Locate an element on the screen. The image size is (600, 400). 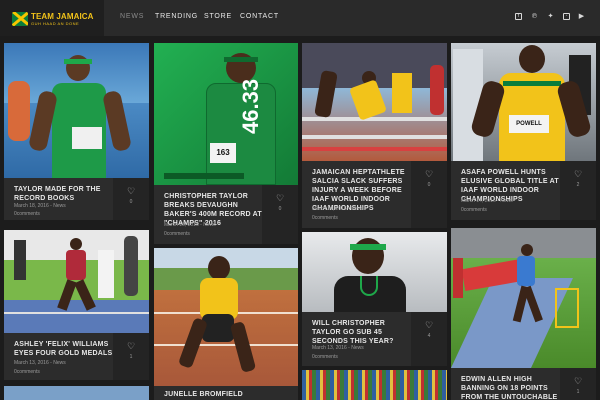
like-panel: ♡ 2 is located at coordinates (578, 190).